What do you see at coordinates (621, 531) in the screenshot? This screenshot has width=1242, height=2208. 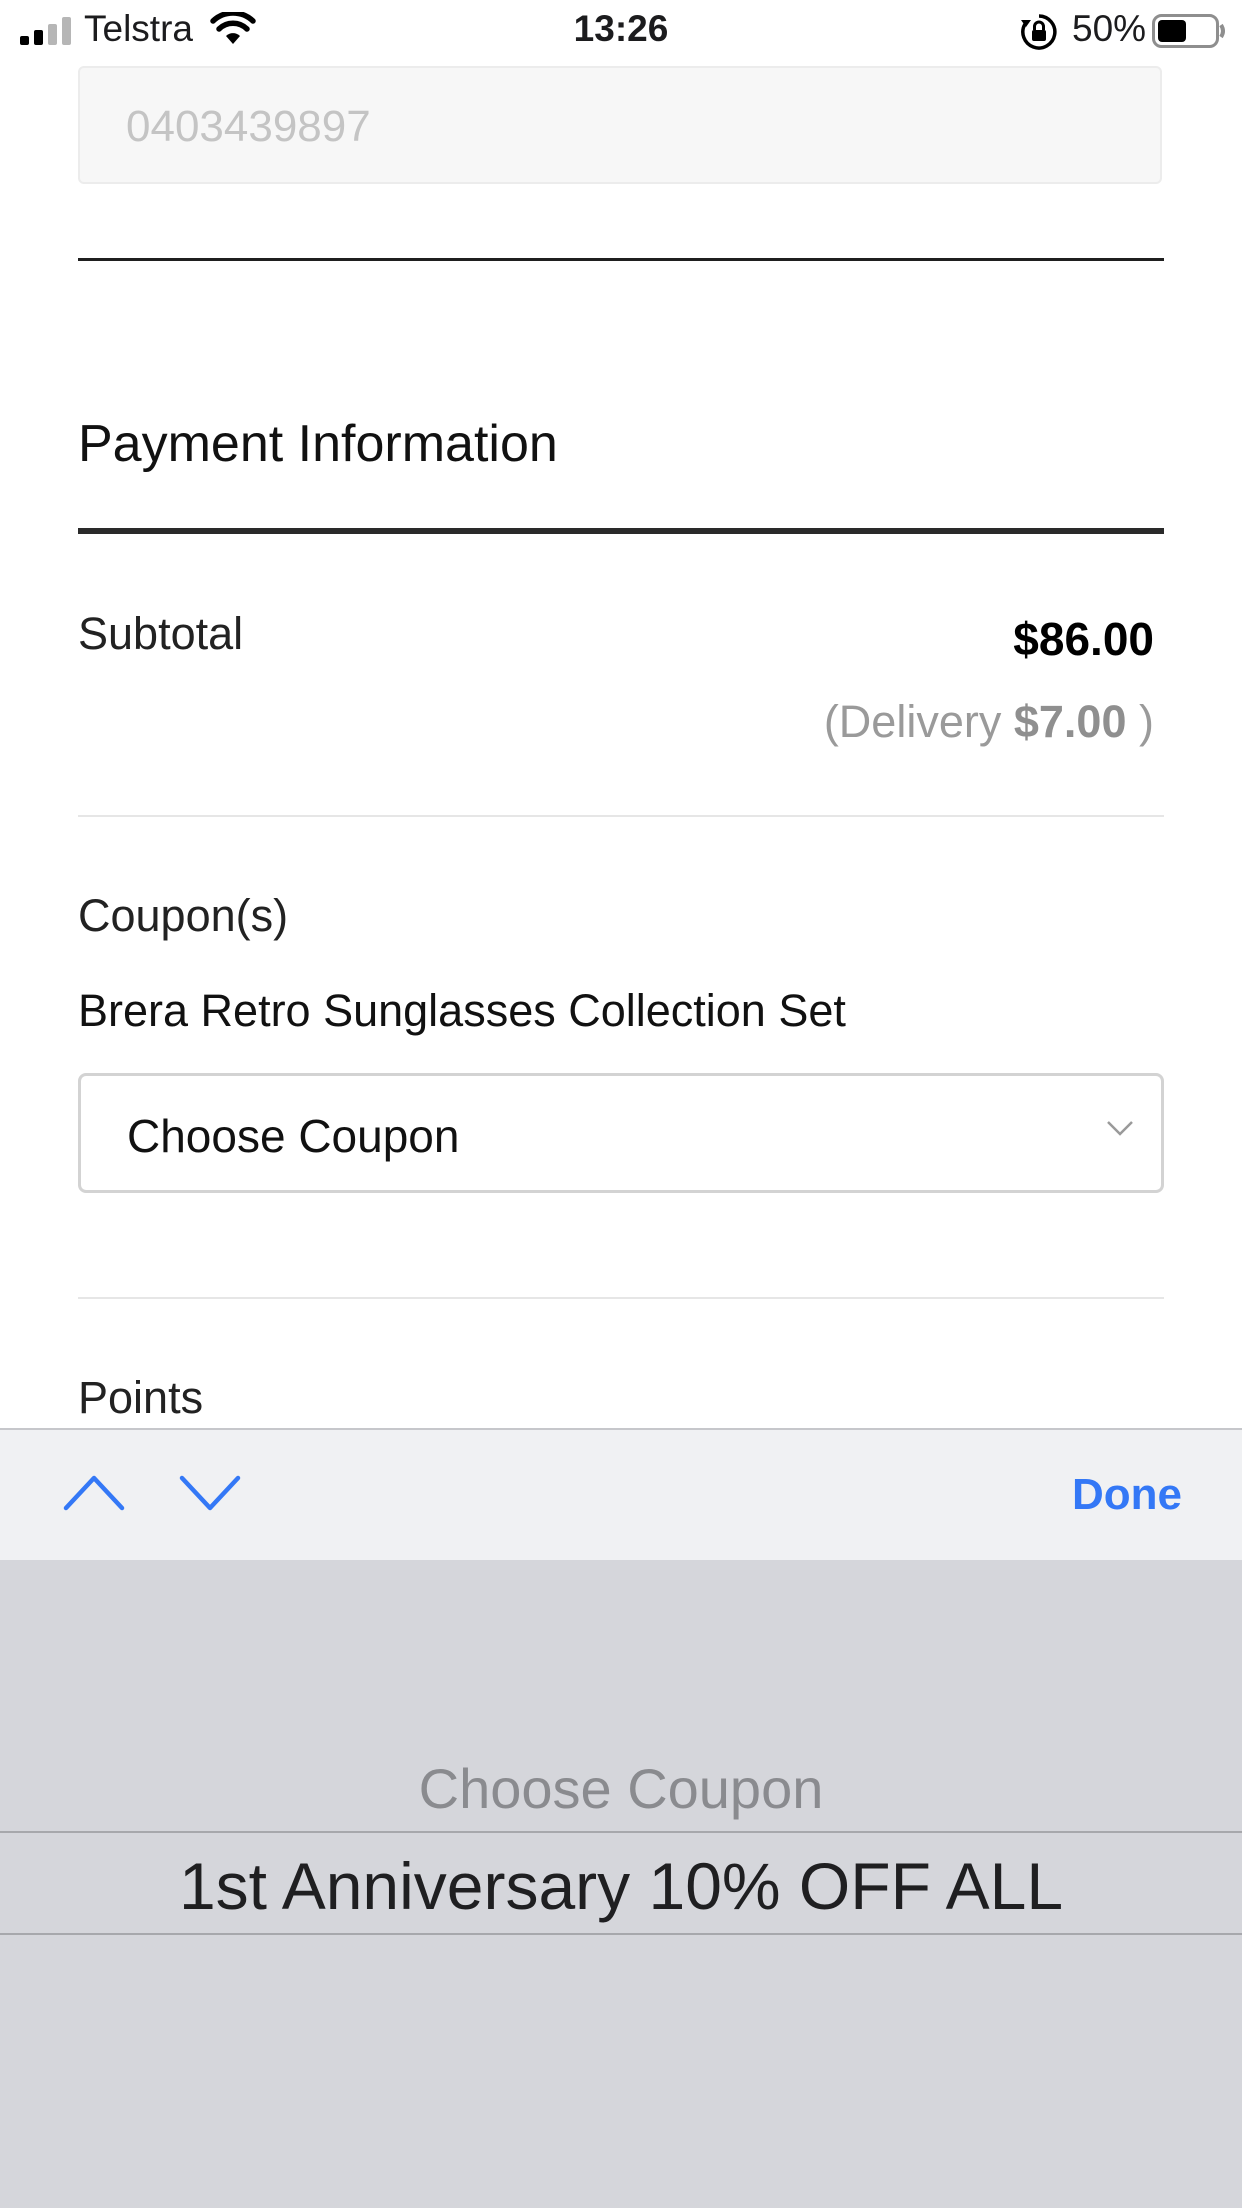 I see `section-divider` at bounding box center [621, 531].